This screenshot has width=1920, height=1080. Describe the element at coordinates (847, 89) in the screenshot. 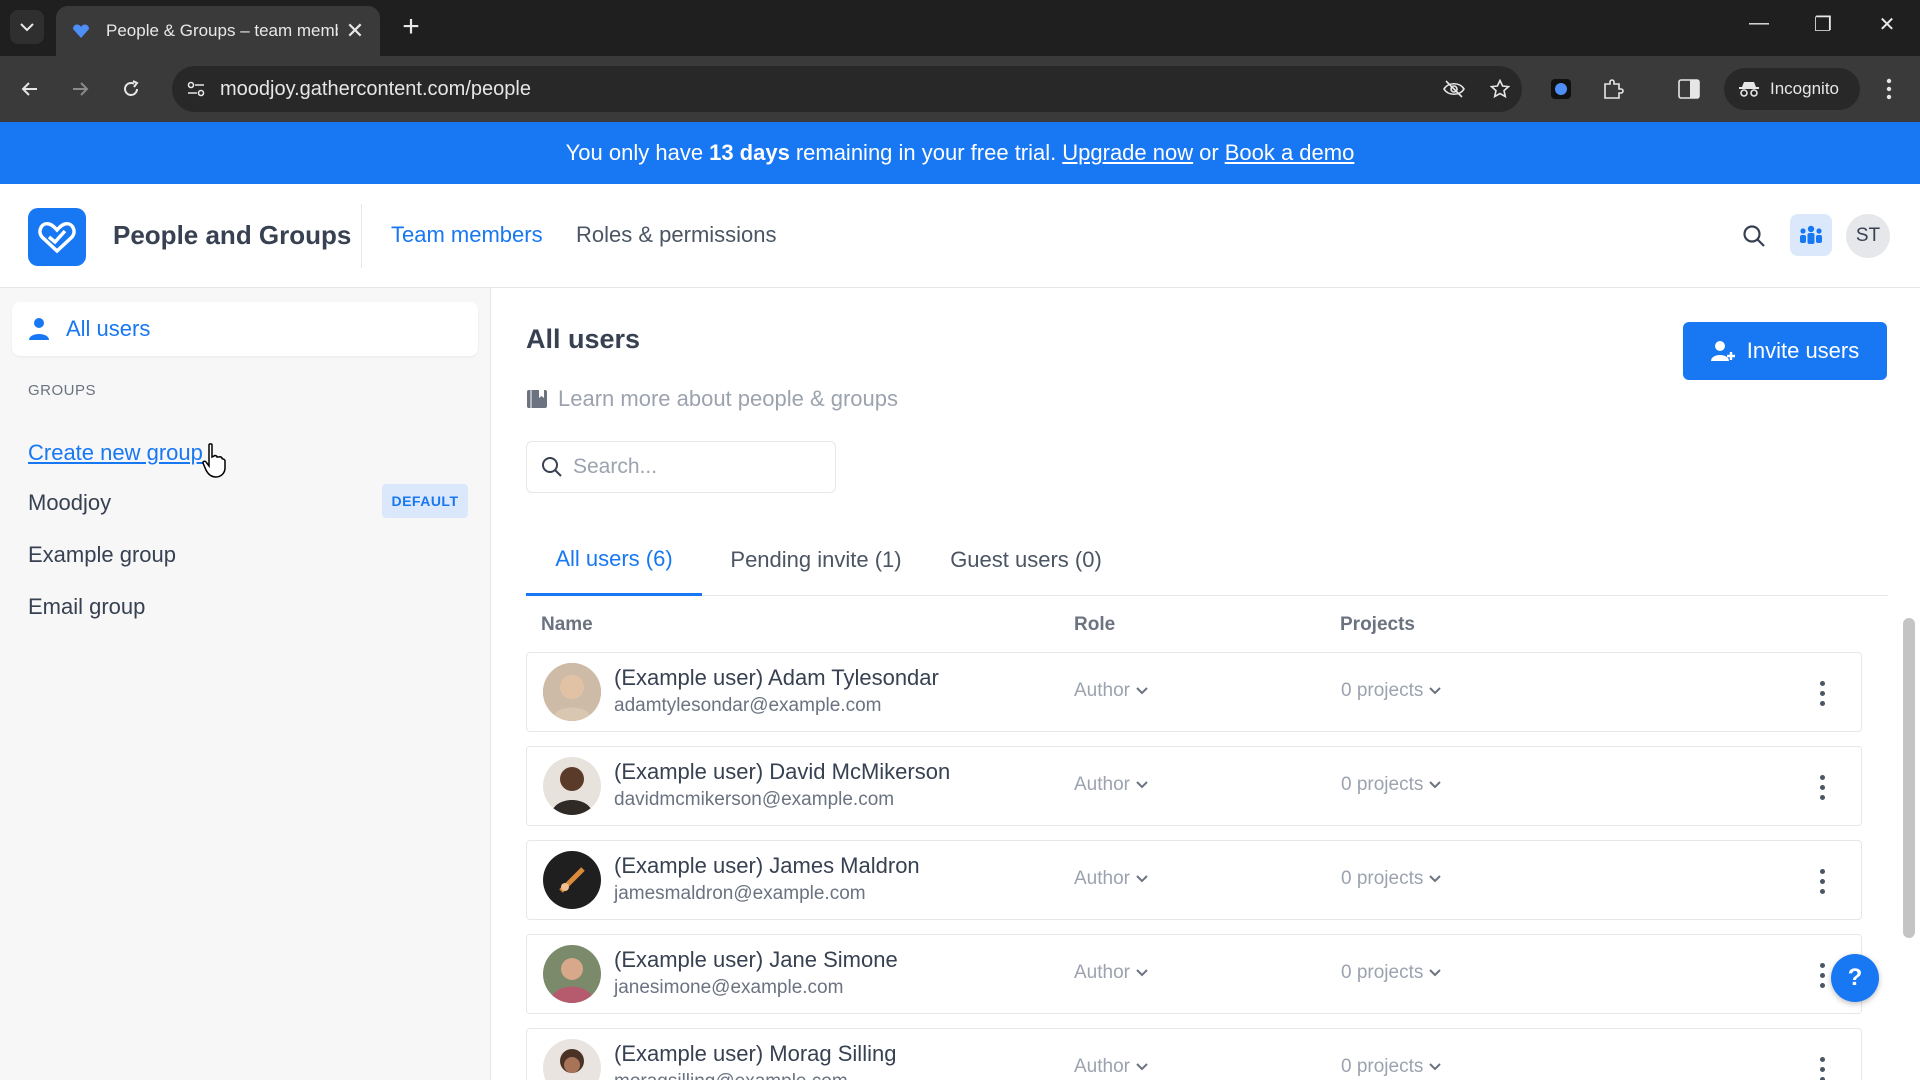

I see `address-bar: moodjoy.gathercontent.com/people` at that location.